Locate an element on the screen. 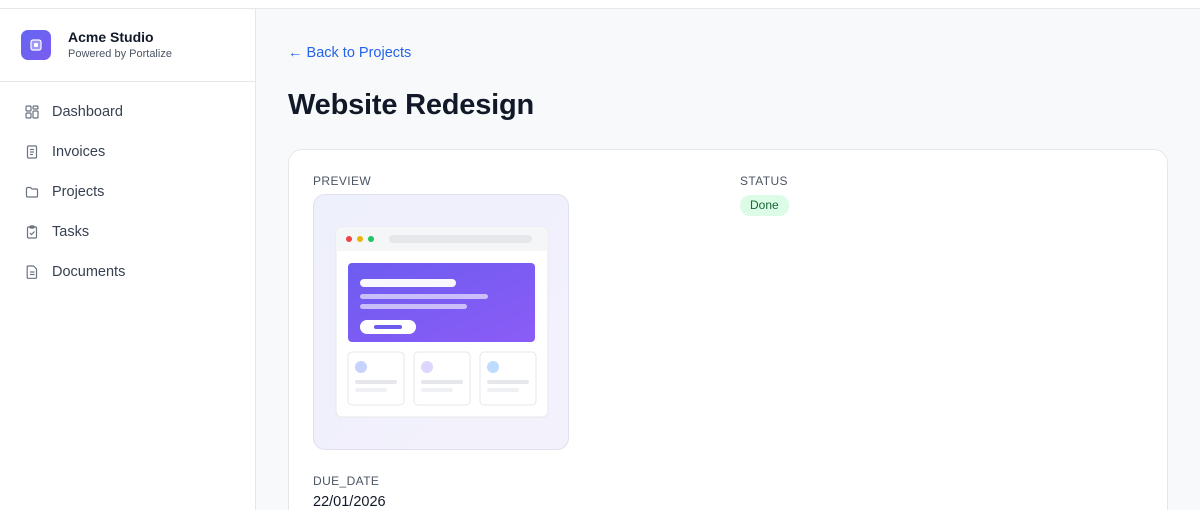 This screenshot has height=510, width=1200. sidebar-item-documents: Documents is located at coordinates (127, 272).